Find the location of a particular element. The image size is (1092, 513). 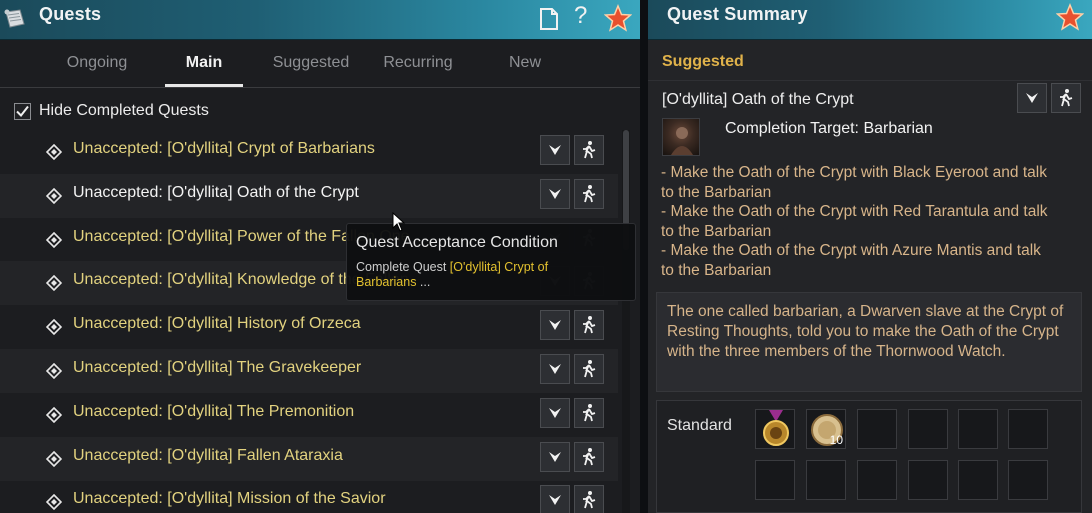

rewards-box: Standard 10 is located at coordinates (869, 456).